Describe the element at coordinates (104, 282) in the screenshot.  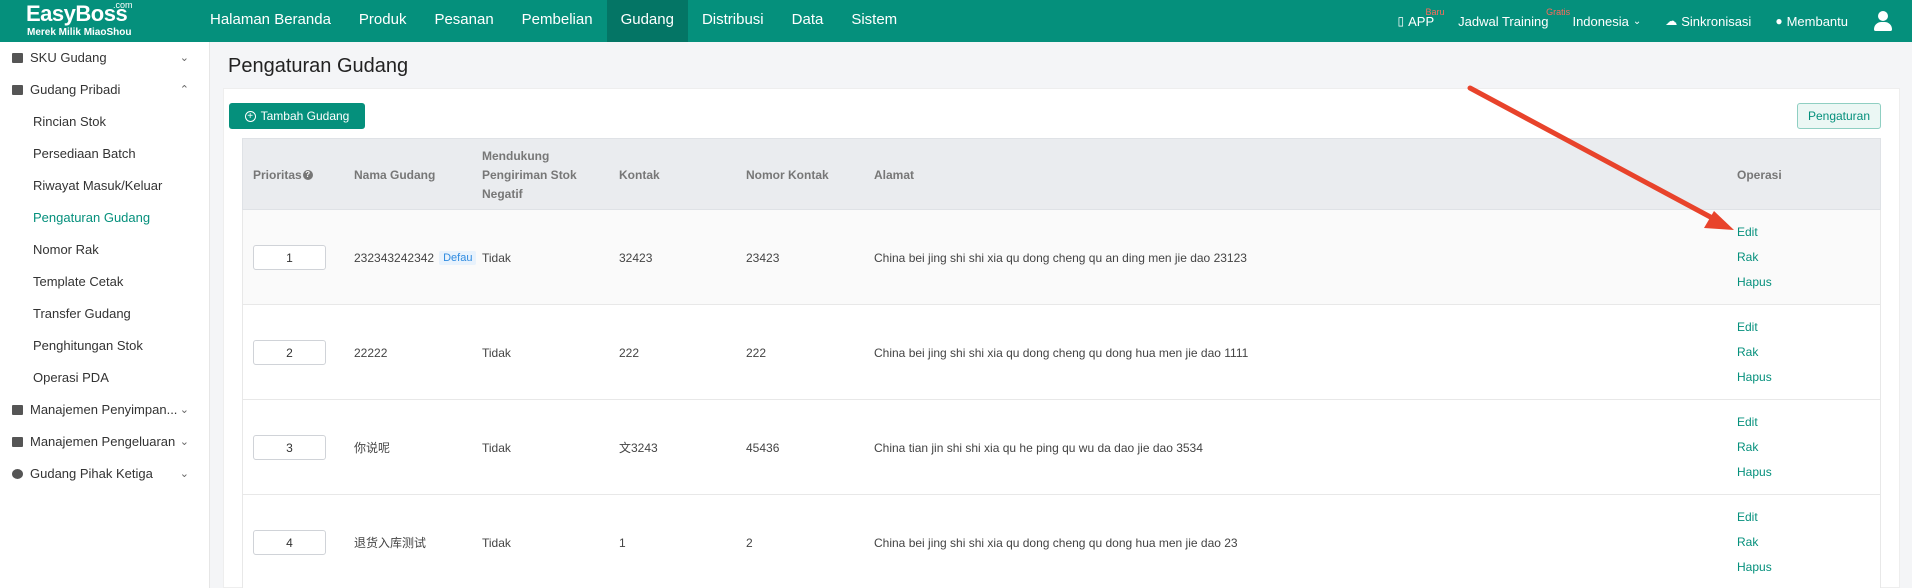
I see `sidebar-item-template-cetak: Template Cetak` at that location.